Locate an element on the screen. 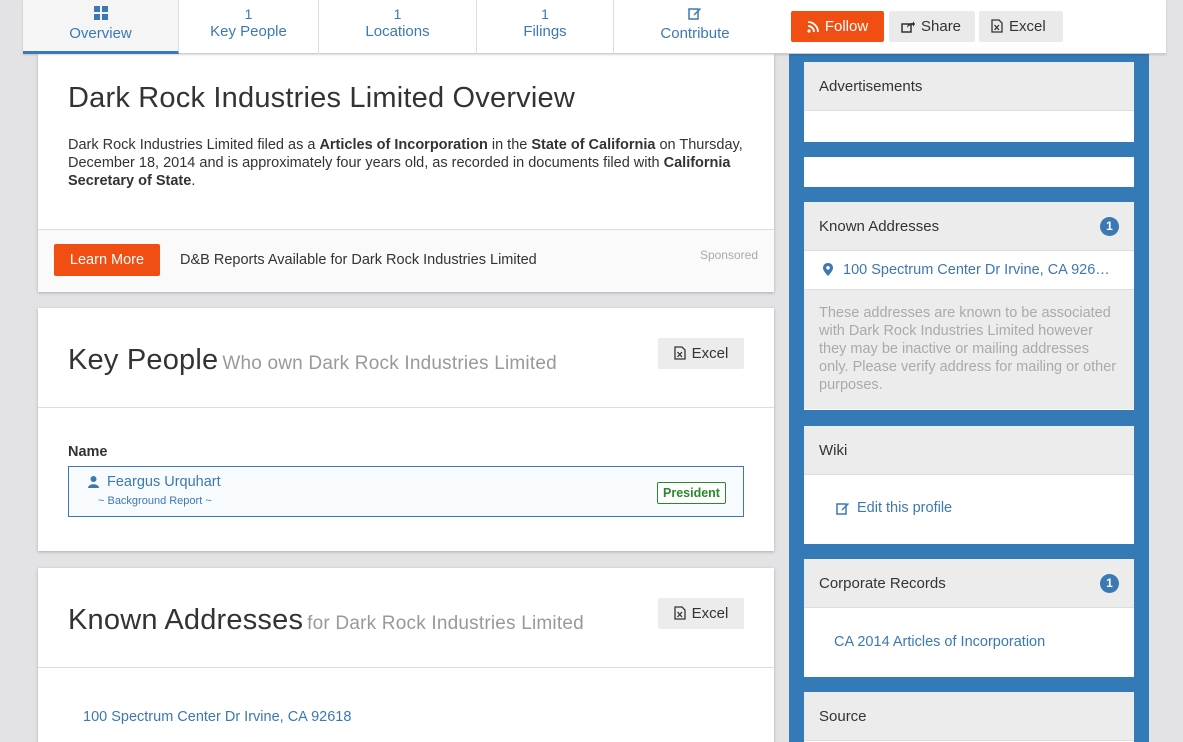 The width and height of the screenshot is (1183, 742). follow-button: Follow is located at coordinates (837, 26).